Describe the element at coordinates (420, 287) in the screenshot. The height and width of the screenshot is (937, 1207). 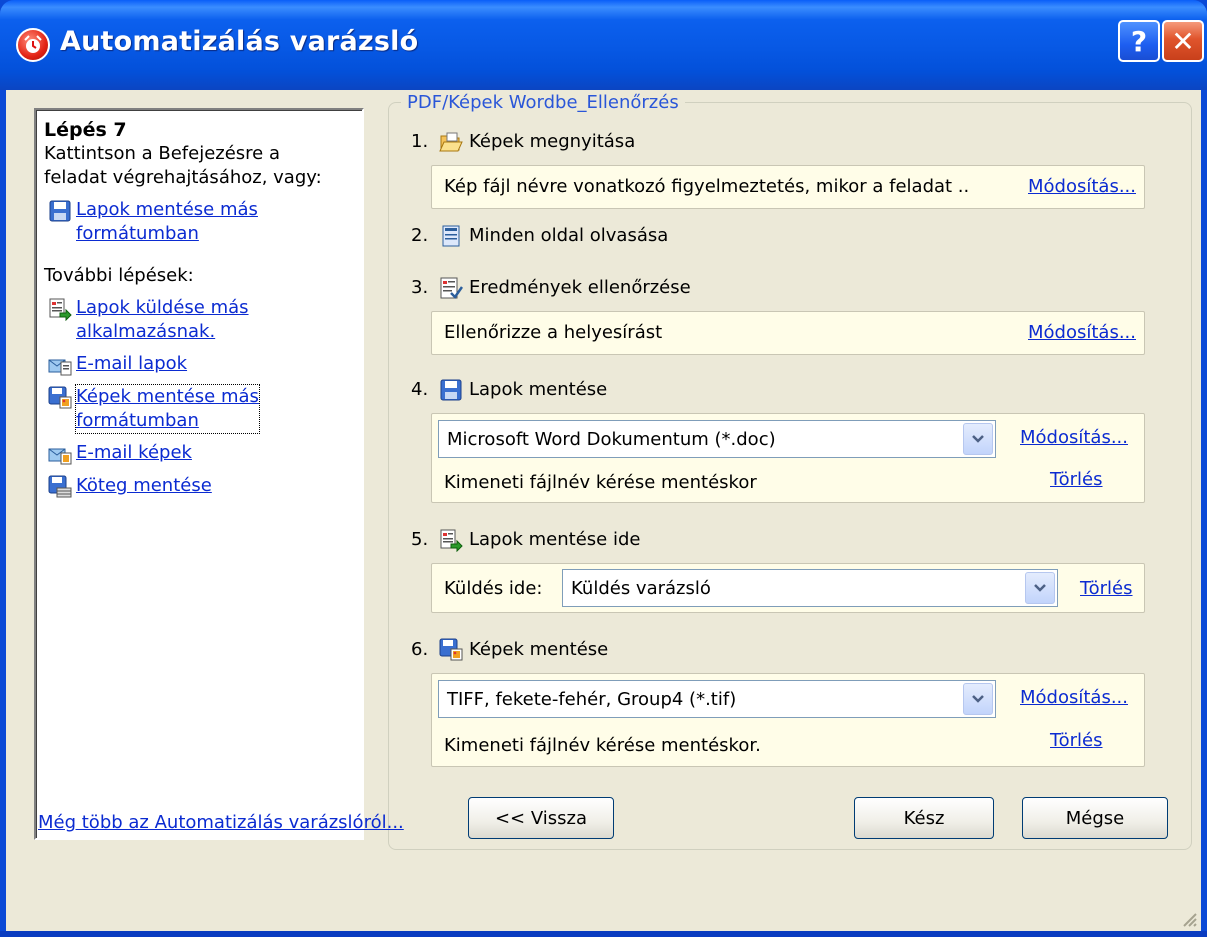
I see `step3-number: 3.` at that location.